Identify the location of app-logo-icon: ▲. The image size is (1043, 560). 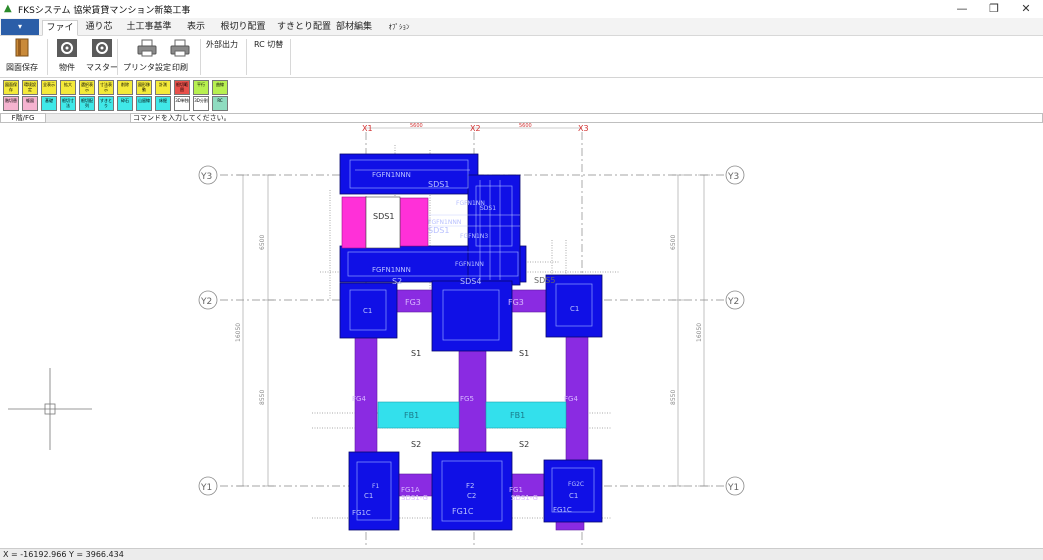
(8, 8).